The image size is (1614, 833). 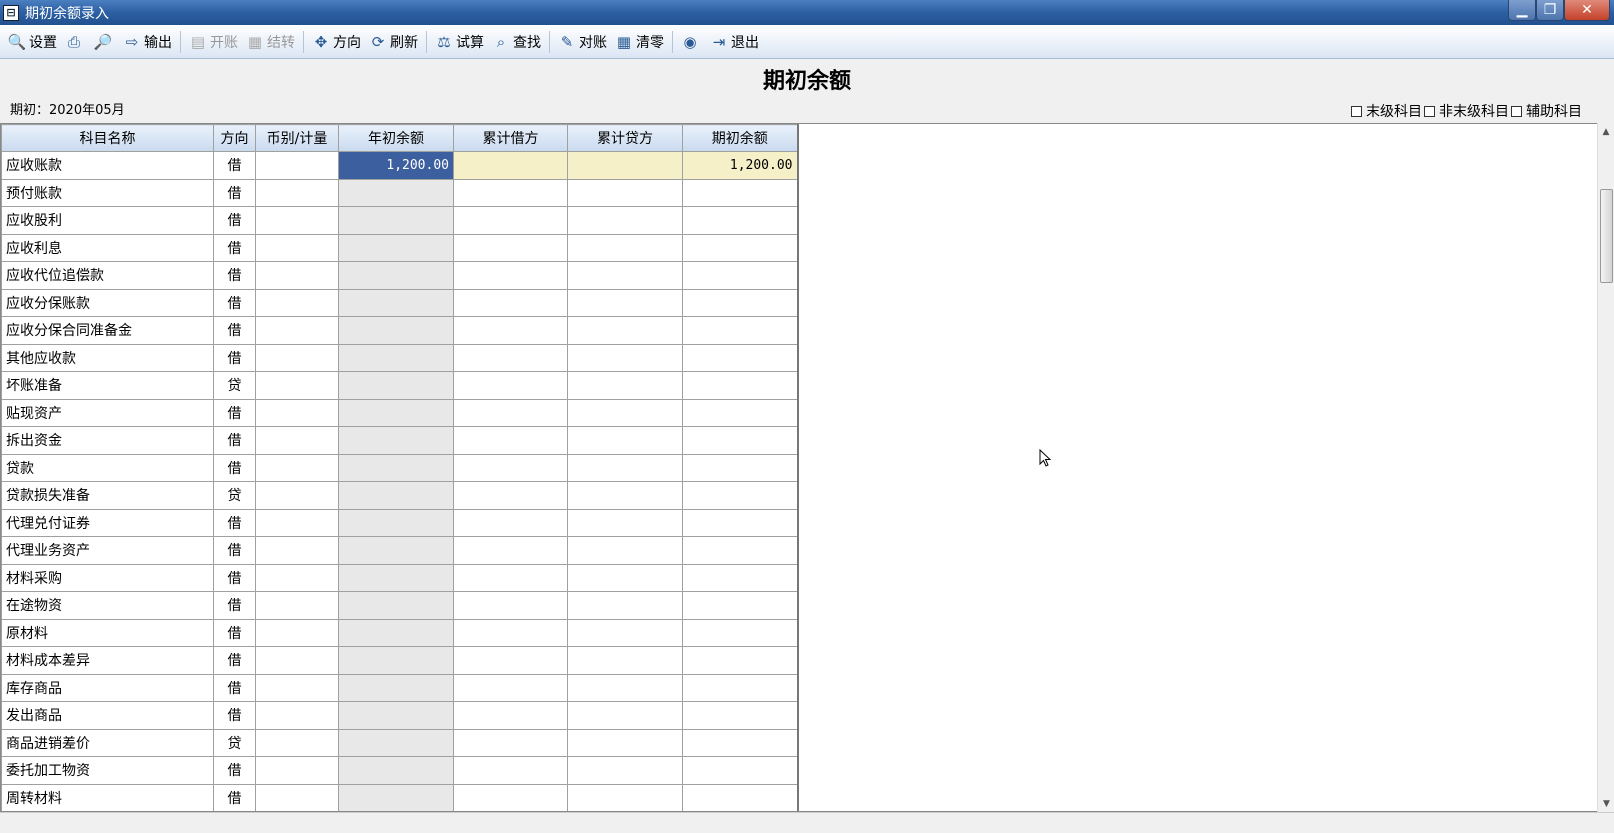 I want to click on column-header: 期初余额, so click(x=740, y=138).